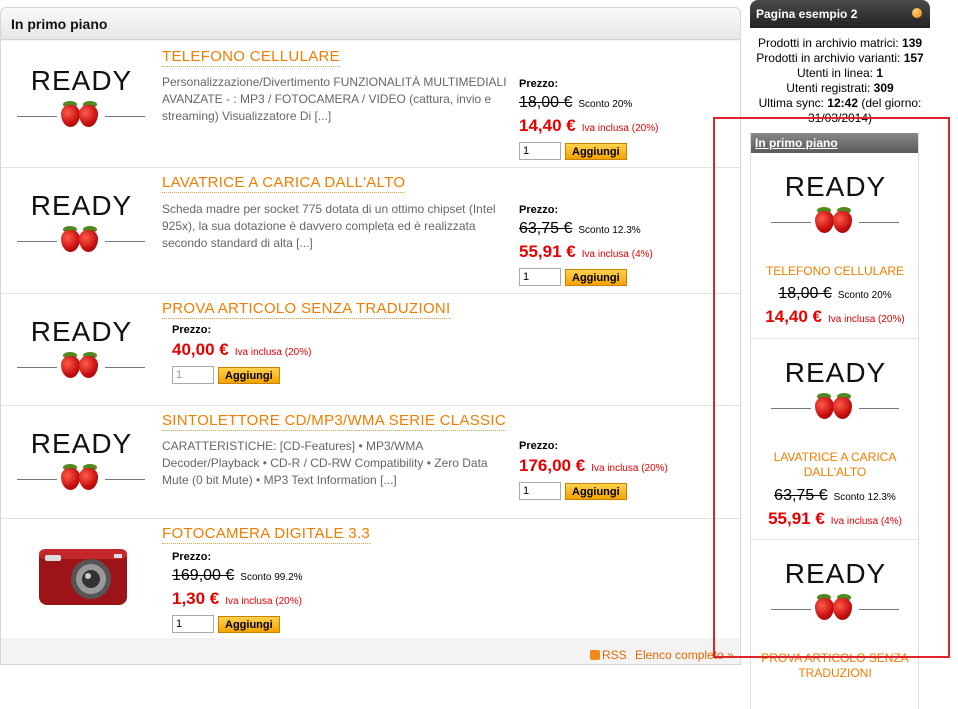  What do you see at coordinates (203, 575) in the screenshot?
I see `old-price: 169,00 €` at bounding box center [203, 575].